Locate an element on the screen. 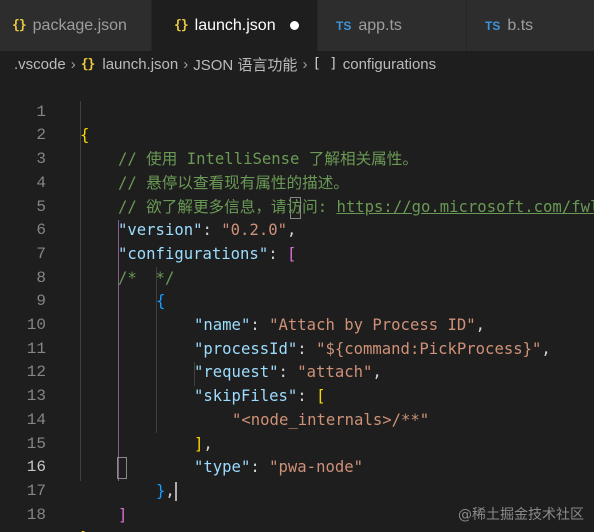 Image resolution: width=594 pixels, height=532 pixels. code-line: 8 { is located at coordinates (297, 277).